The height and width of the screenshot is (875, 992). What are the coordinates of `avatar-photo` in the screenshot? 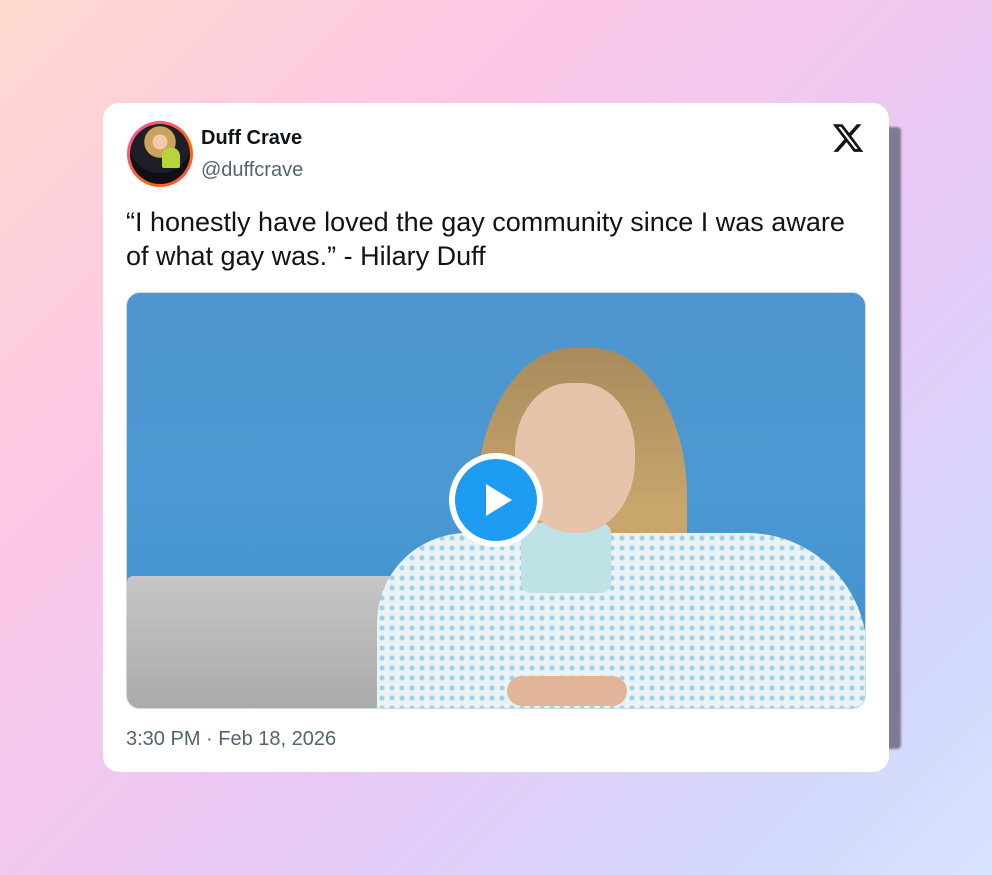 It's located at (160, 154).